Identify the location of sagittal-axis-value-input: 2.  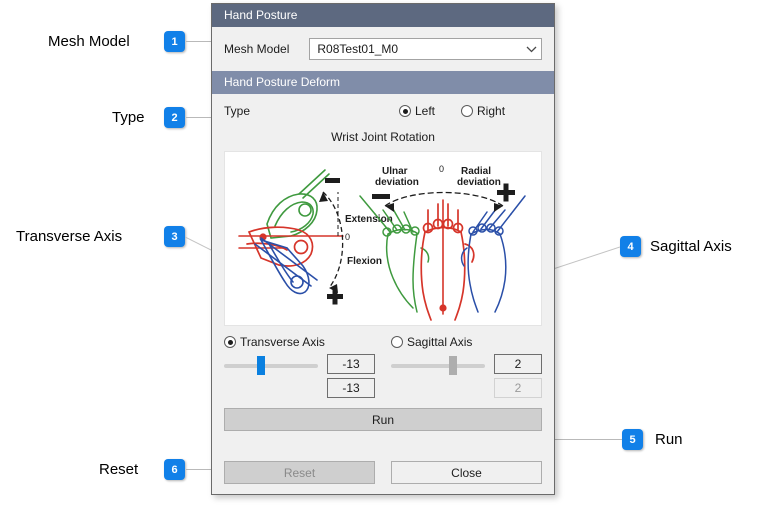
(518, 364).